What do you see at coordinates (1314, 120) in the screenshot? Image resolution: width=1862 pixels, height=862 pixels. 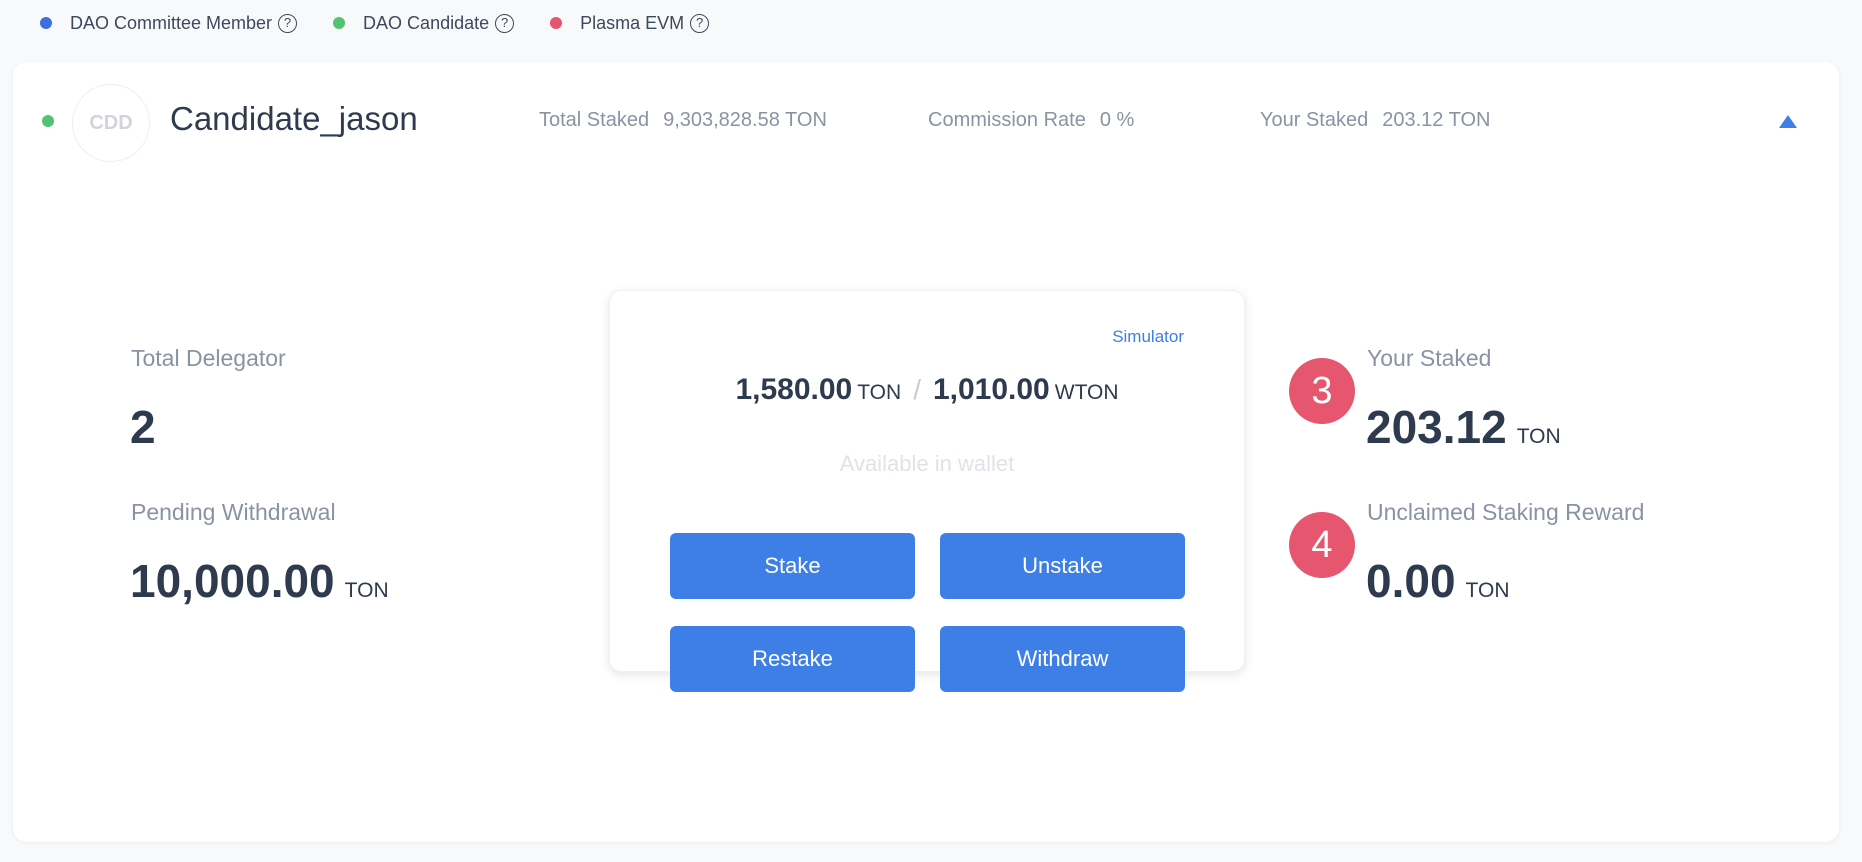 I see `your-staked-label: Your Staked` at bounding box center [1314, 120].